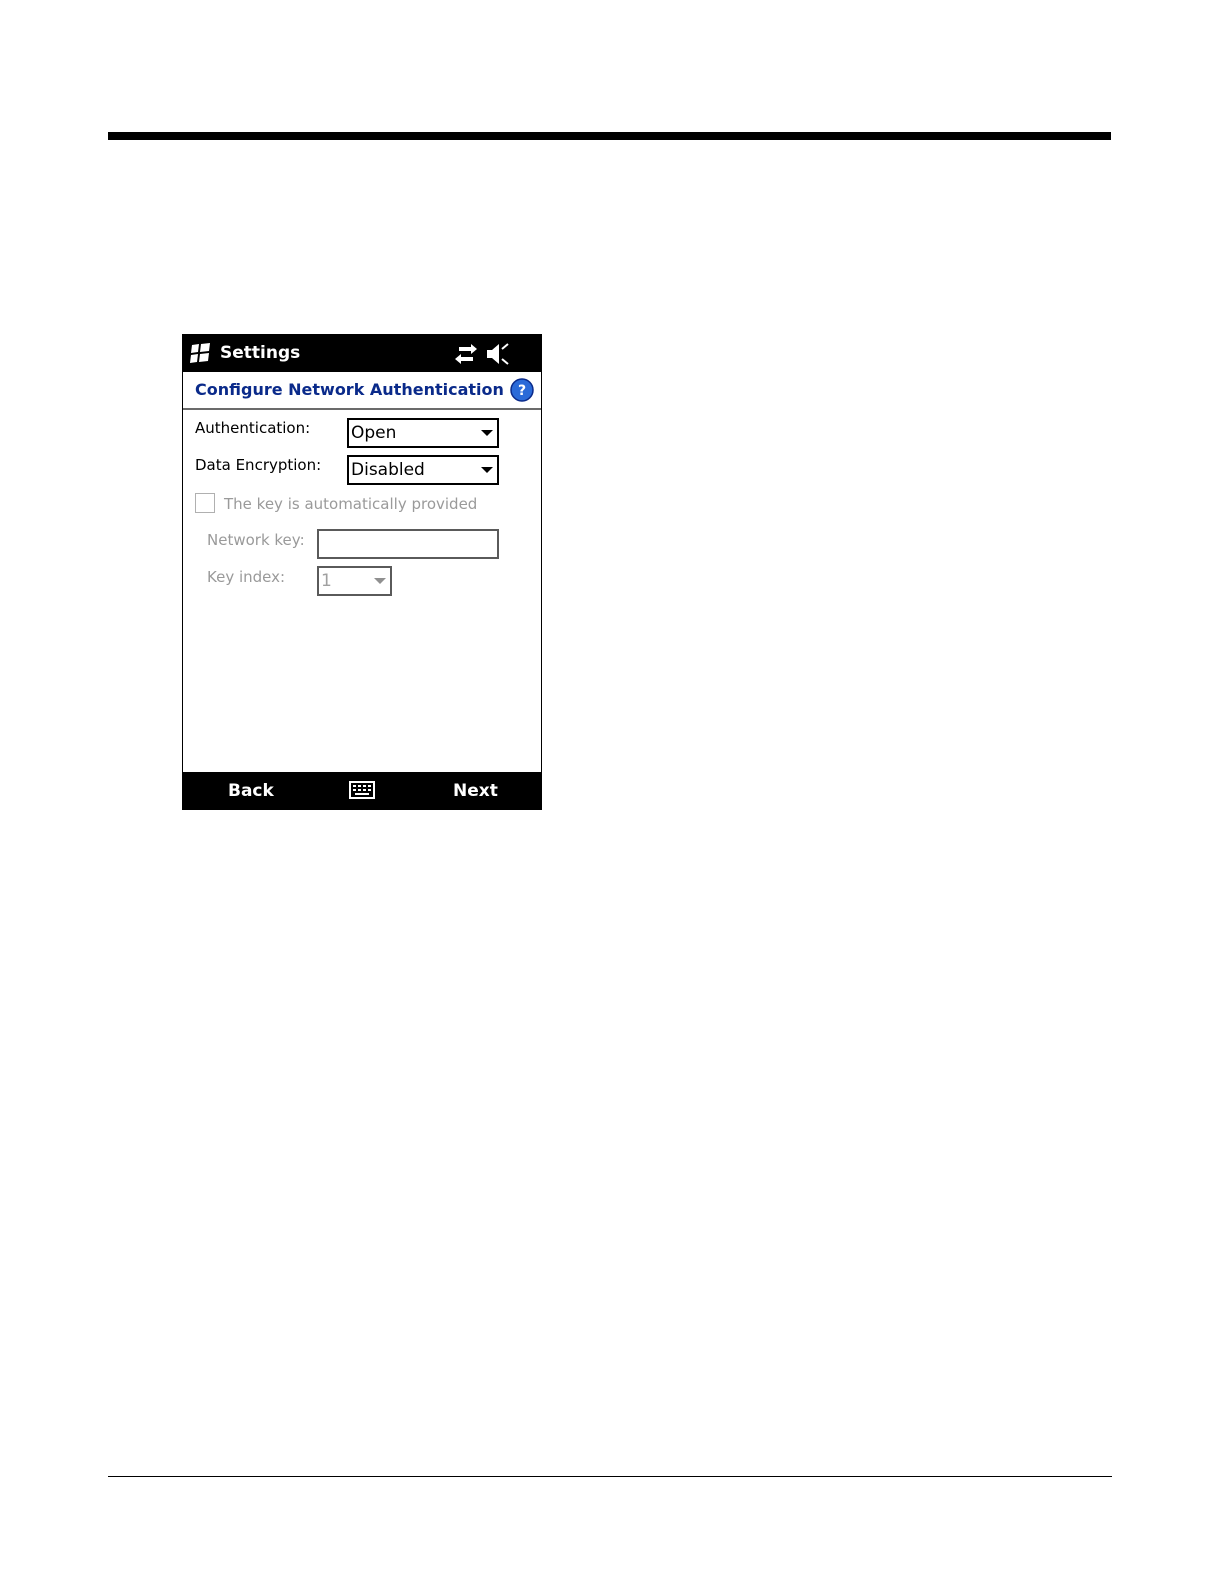 This screenshot has height=1584, width=1224. I want to click on encryption-dropdown: Disabled, so click(423, 470).